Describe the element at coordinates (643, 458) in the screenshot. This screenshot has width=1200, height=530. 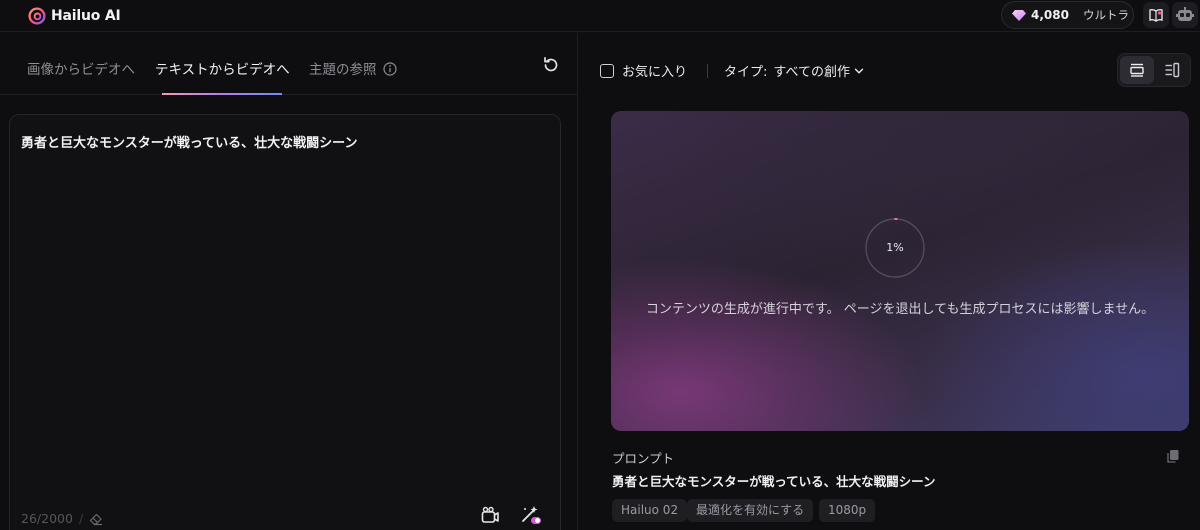
I see `prompt-heading: プロンプト` at that location.